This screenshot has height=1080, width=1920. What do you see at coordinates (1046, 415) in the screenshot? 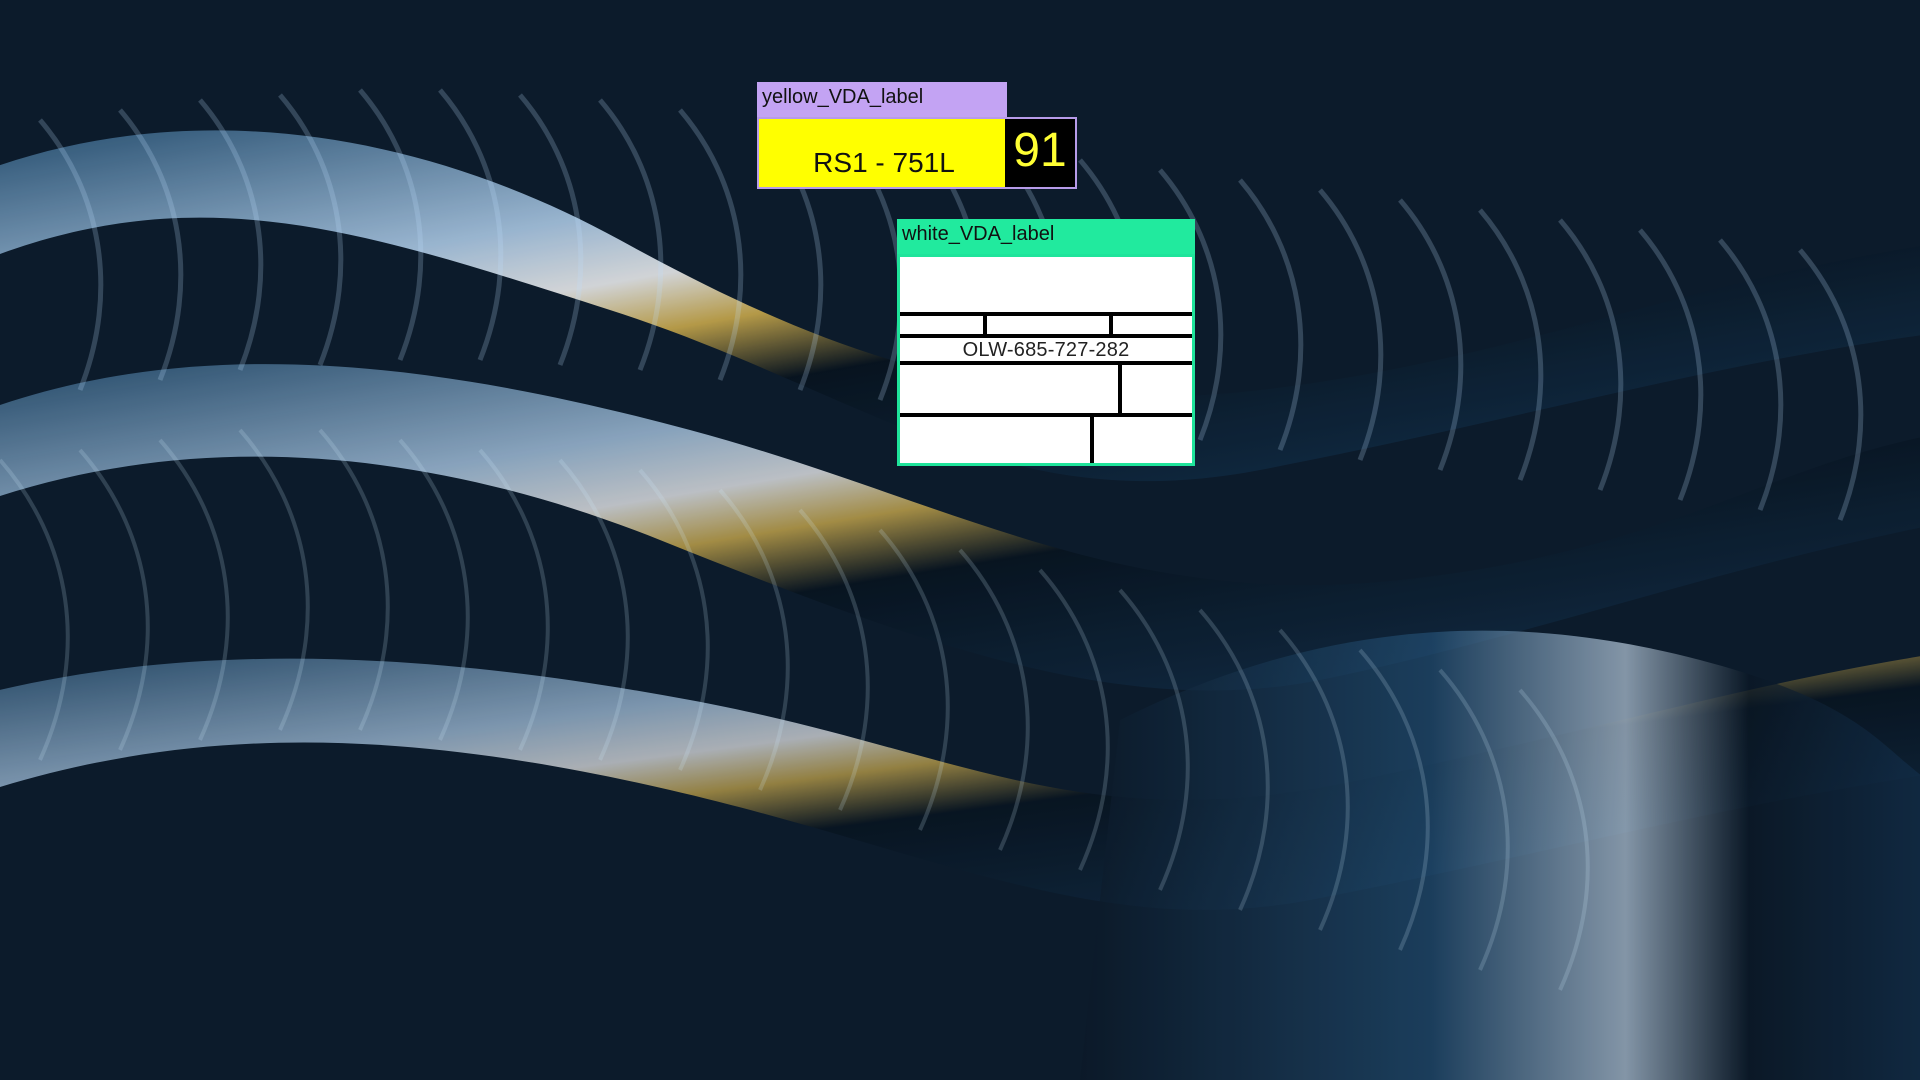
I see `white-label-grid-line-lower-middle` at bounding box center [1046, 415].